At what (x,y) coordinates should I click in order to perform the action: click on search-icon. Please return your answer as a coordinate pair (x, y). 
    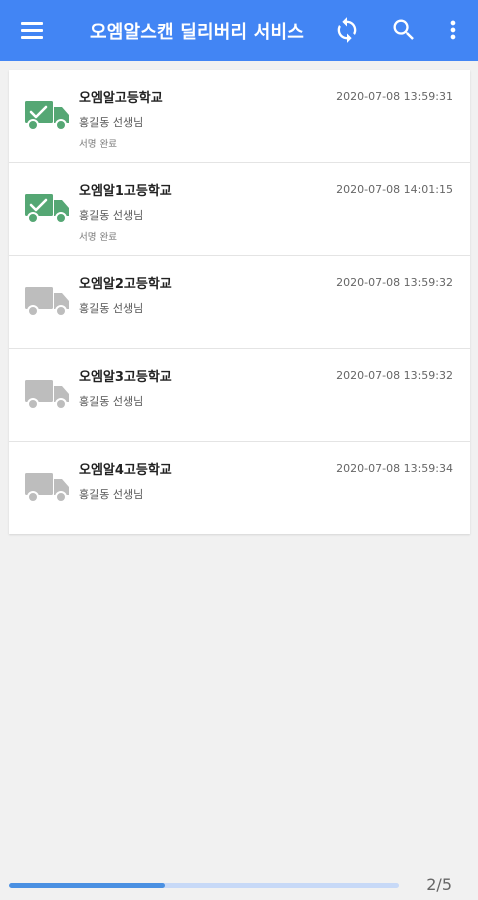
    Looking at the image, I should click on (404, 30).